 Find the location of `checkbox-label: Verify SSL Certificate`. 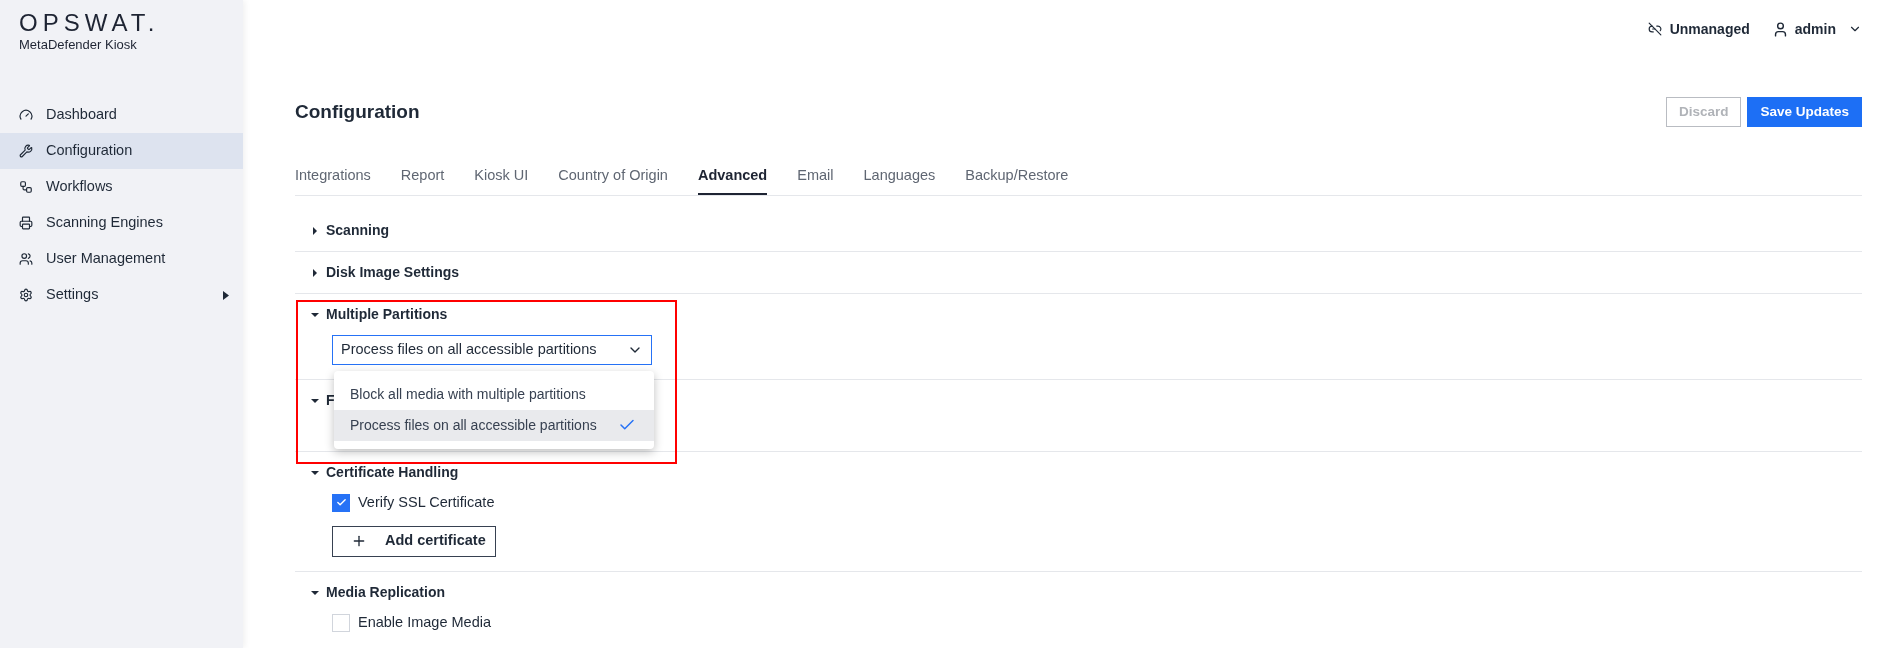

checkbox-label: Verify SSL Certificate is located at coordinates (426, 502).